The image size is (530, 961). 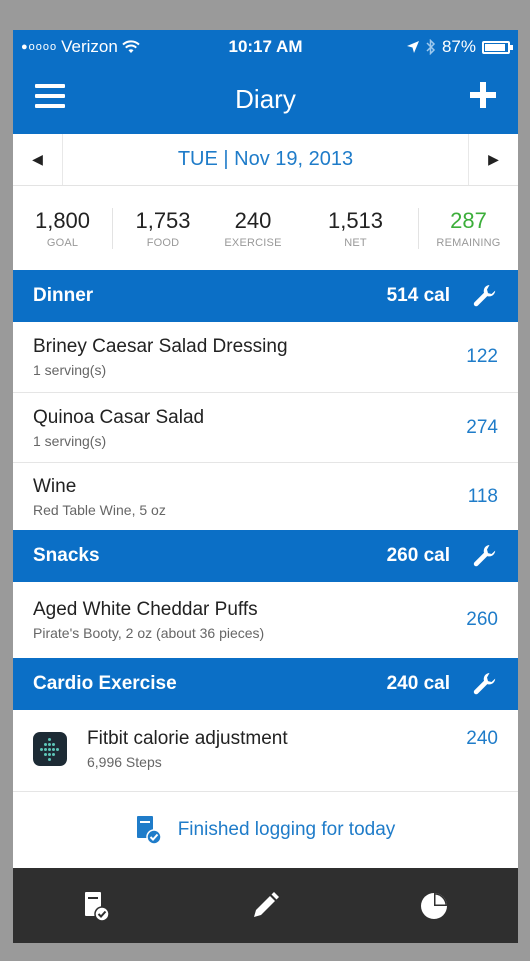 I want to click on goal-value: 1,800, so click(x=62, y=220).